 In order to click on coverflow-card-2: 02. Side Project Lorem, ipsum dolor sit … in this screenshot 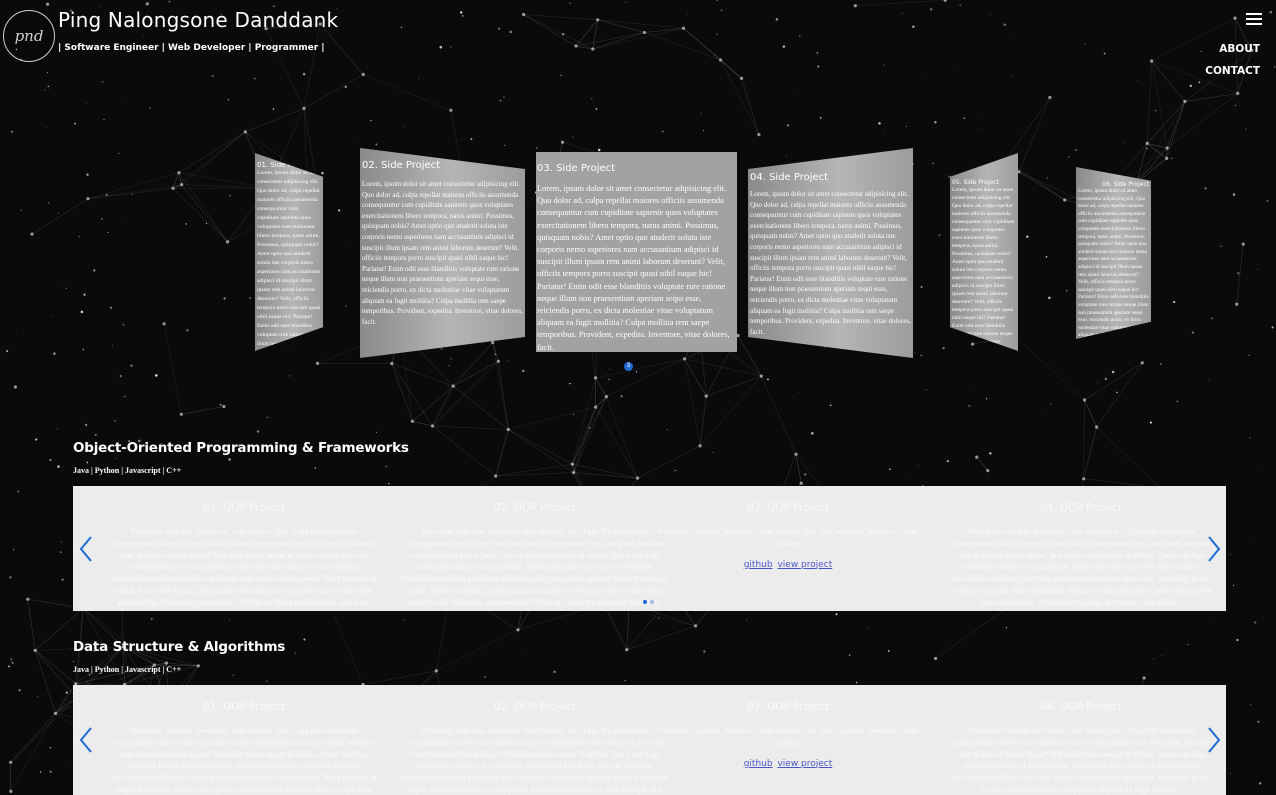, I will do `click(442, 253)`.